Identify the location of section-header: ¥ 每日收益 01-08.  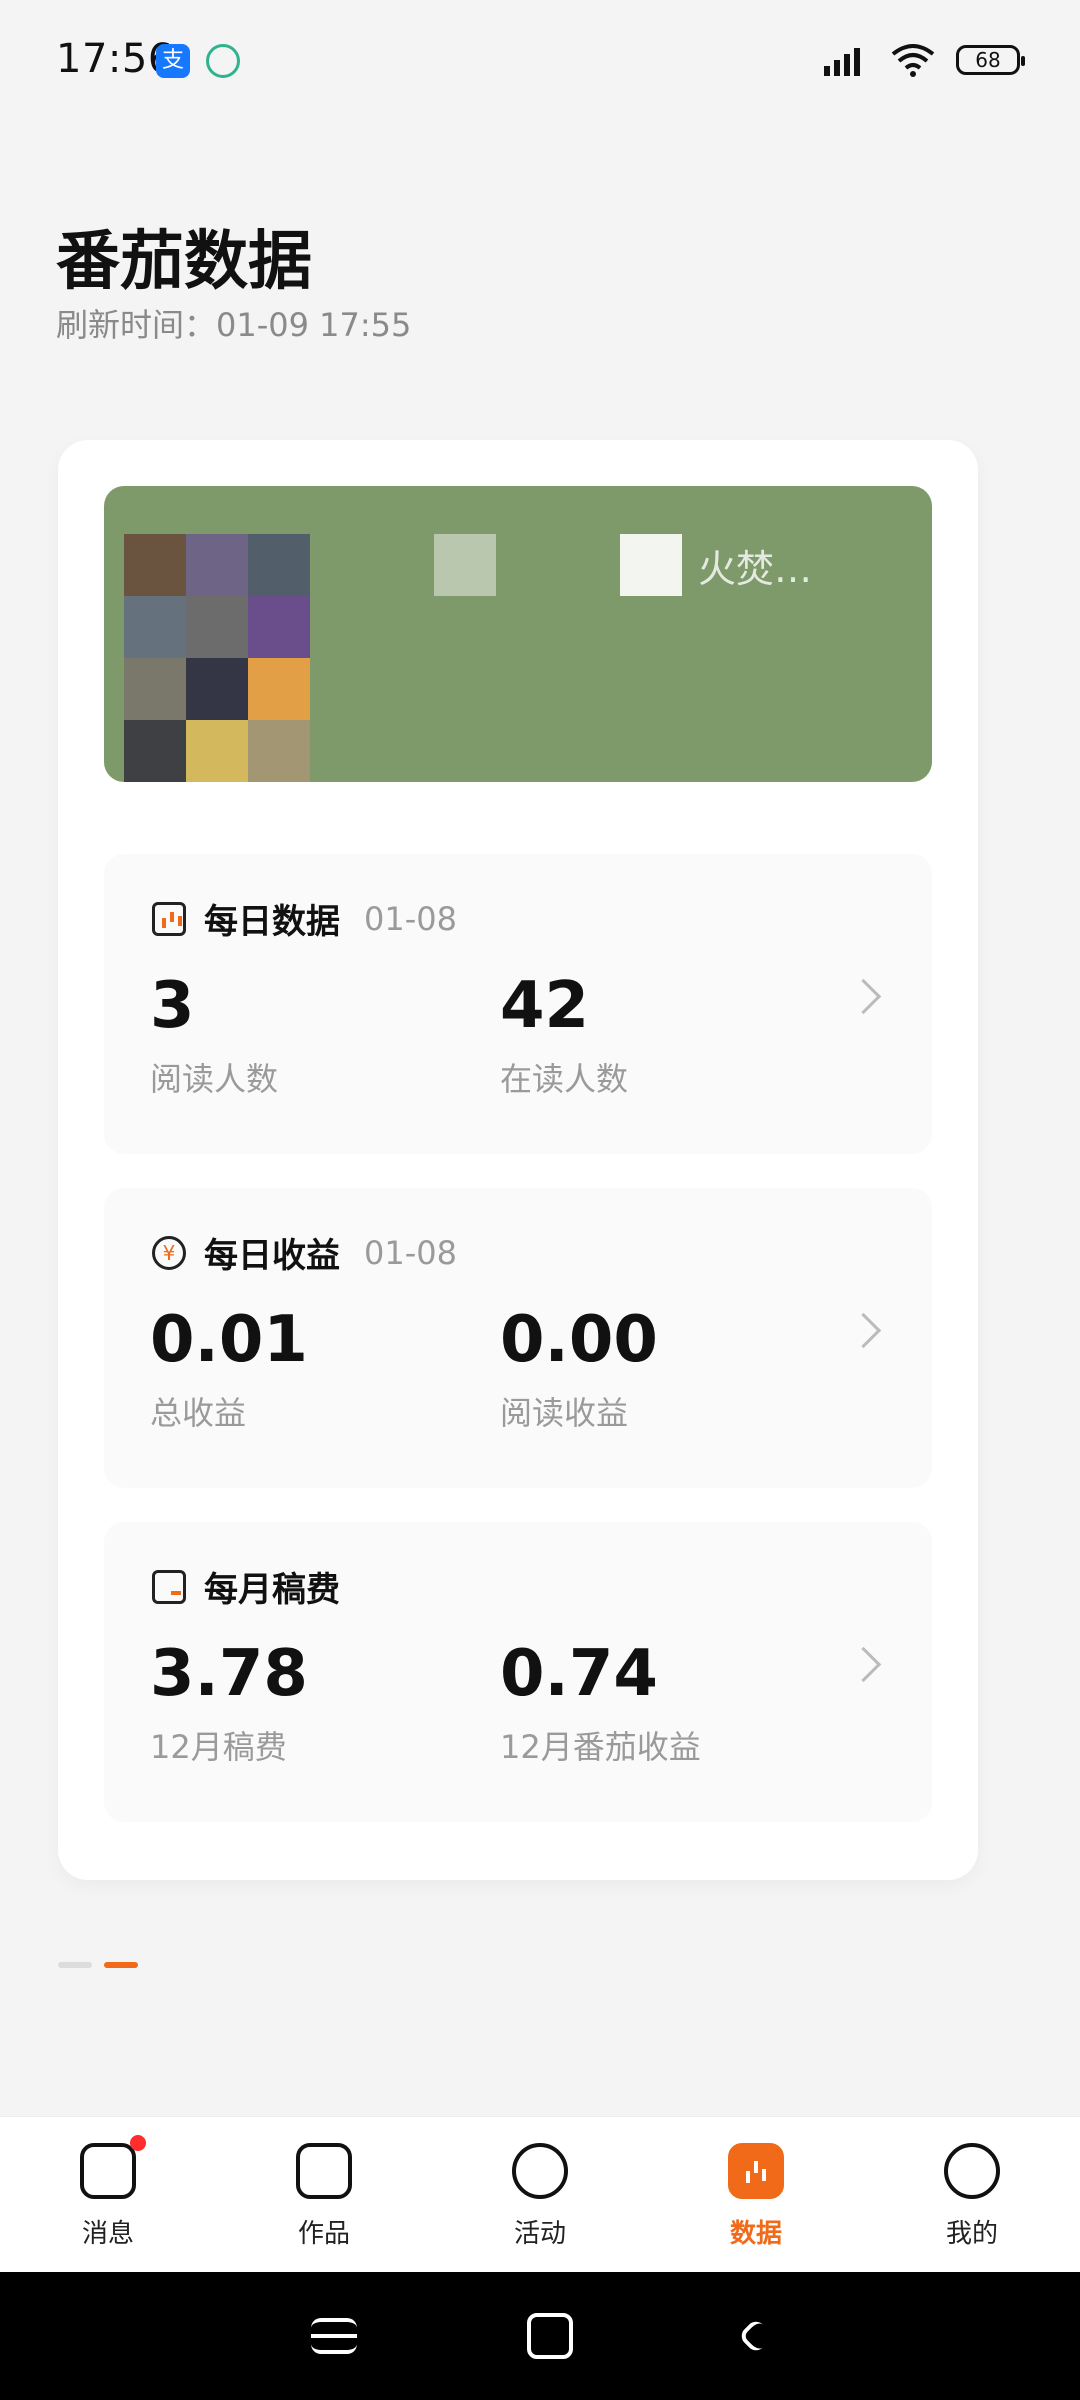
(304, 1252).